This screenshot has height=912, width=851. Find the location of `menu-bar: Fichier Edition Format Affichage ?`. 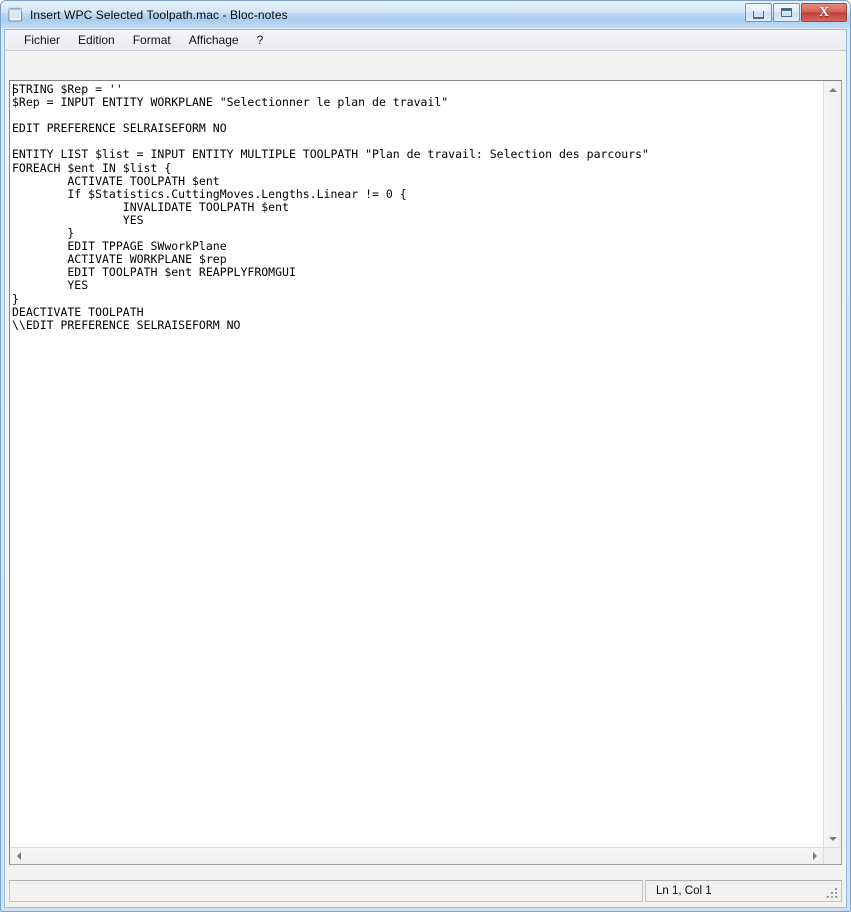

menu-bar: Fichier Edition Format Affichage ? is located at coordinates (425, 40).